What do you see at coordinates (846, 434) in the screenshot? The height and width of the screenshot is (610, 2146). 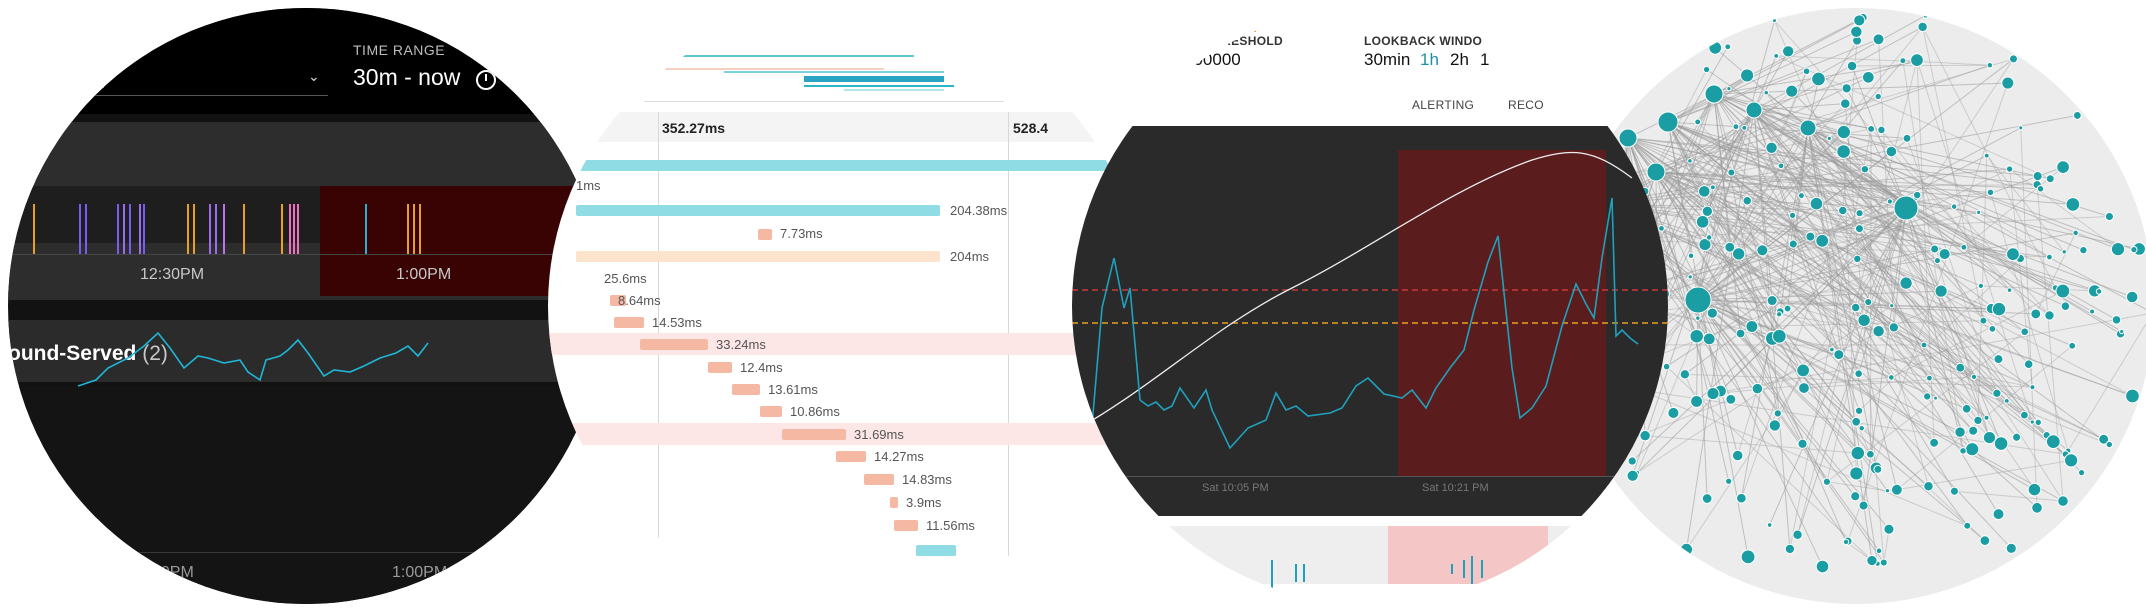 I see `highlighted-span-row` at bounding box center [846, 434].